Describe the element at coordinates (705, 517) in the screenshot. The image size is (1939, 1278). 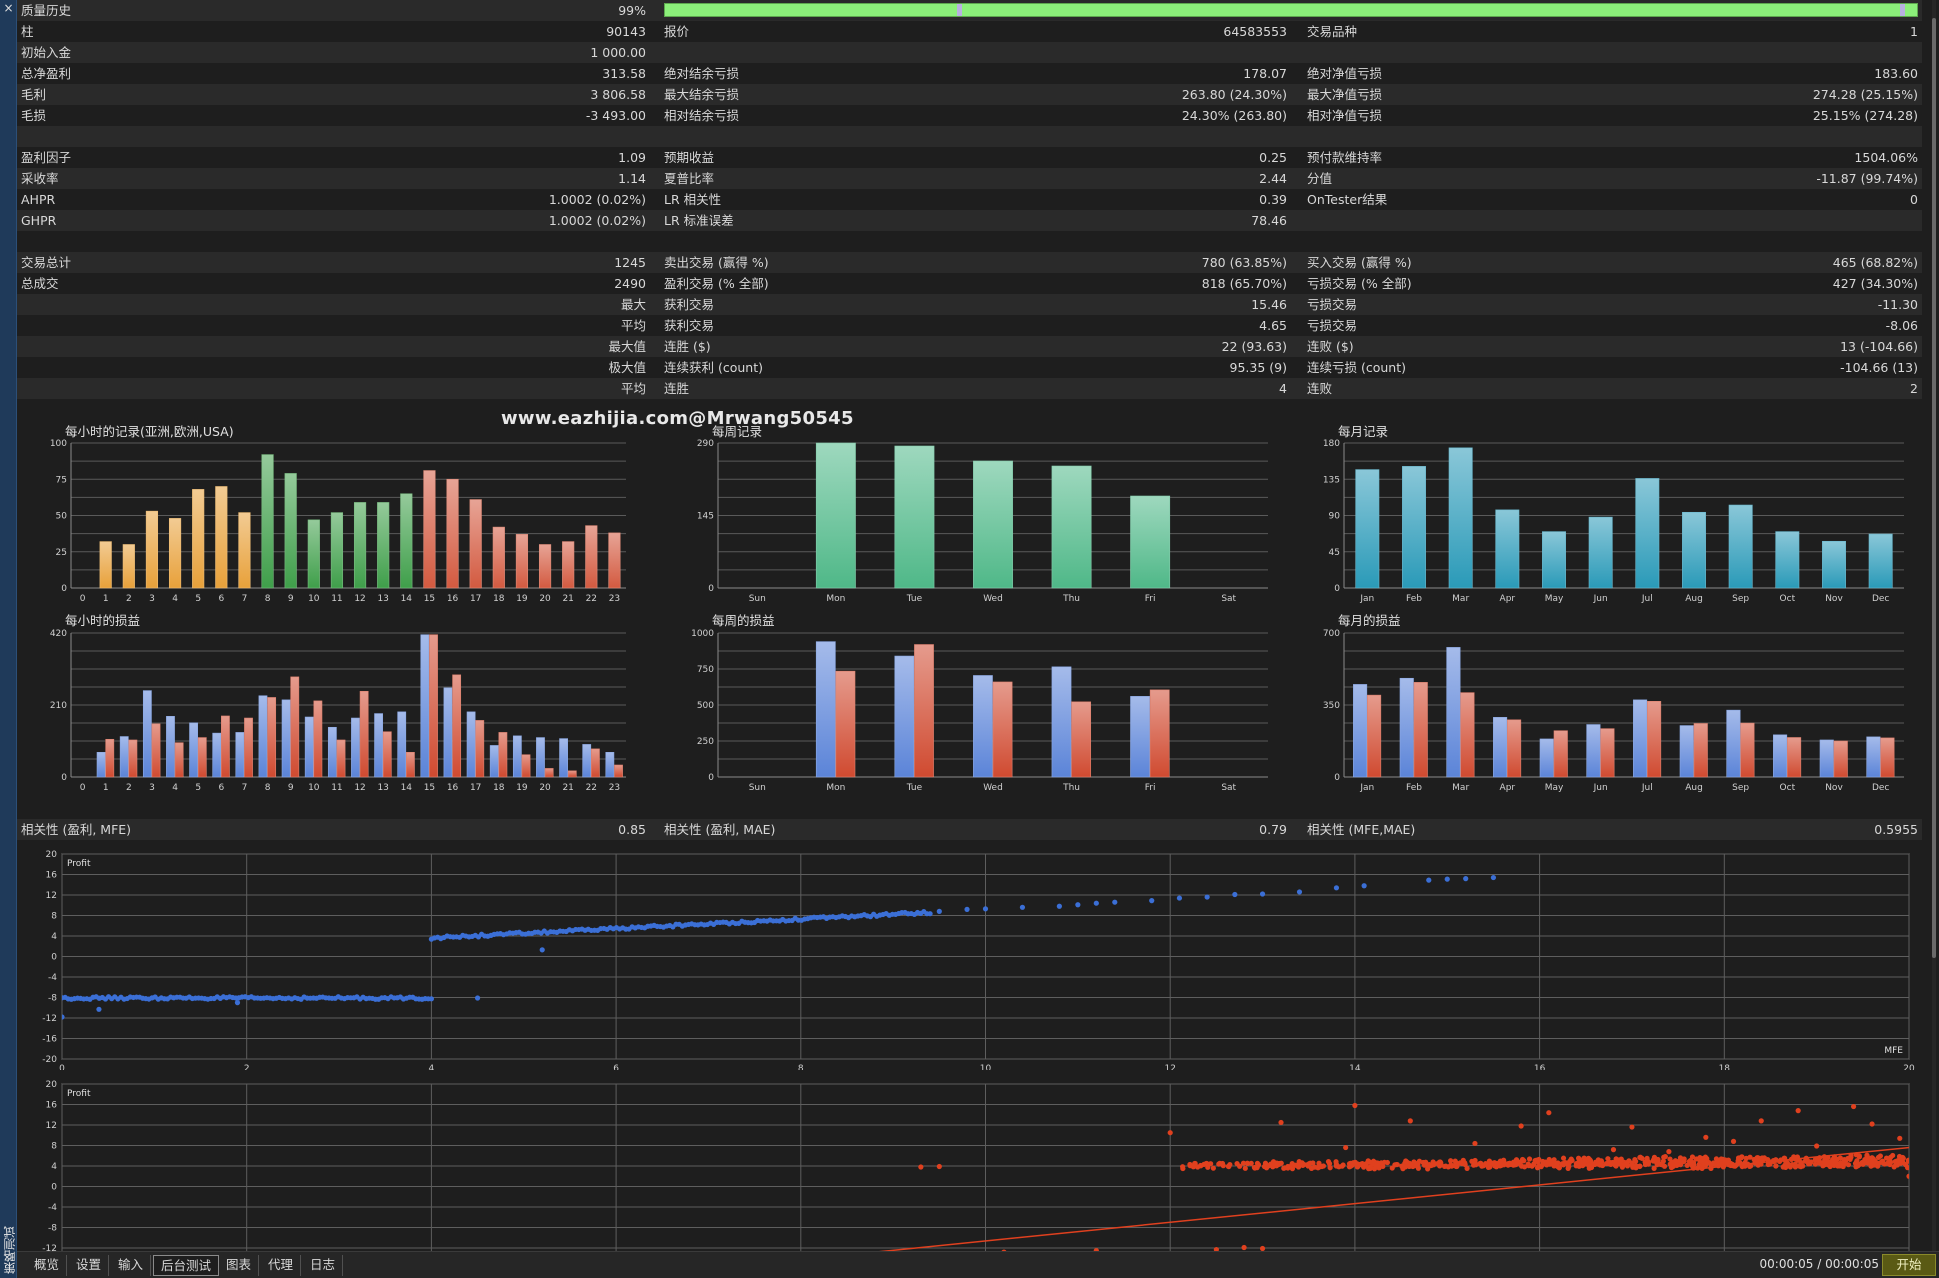
I see `y-tick-label: 145` at that location.